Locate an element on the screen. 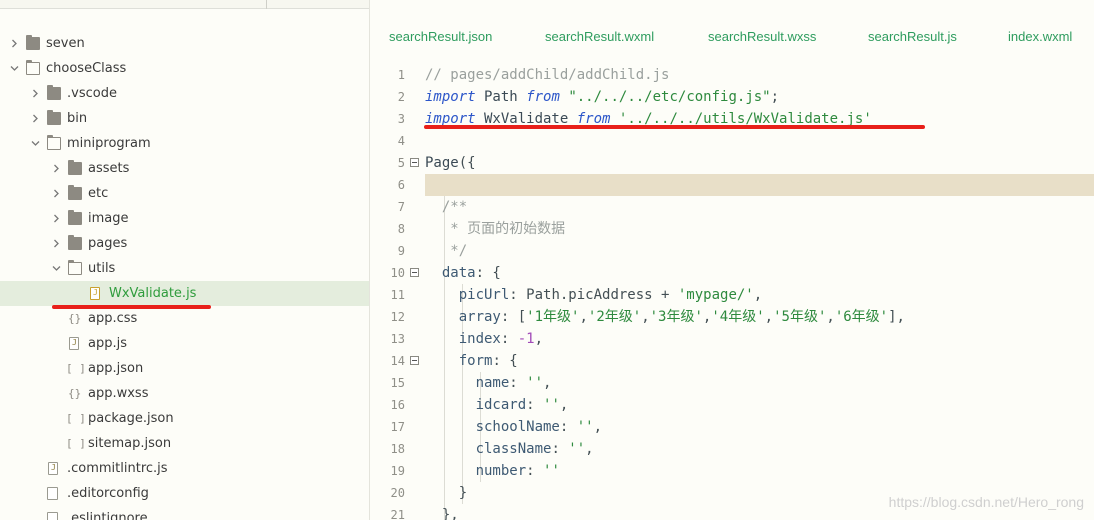  current-line: 6 is located at coordinates (746, 185).